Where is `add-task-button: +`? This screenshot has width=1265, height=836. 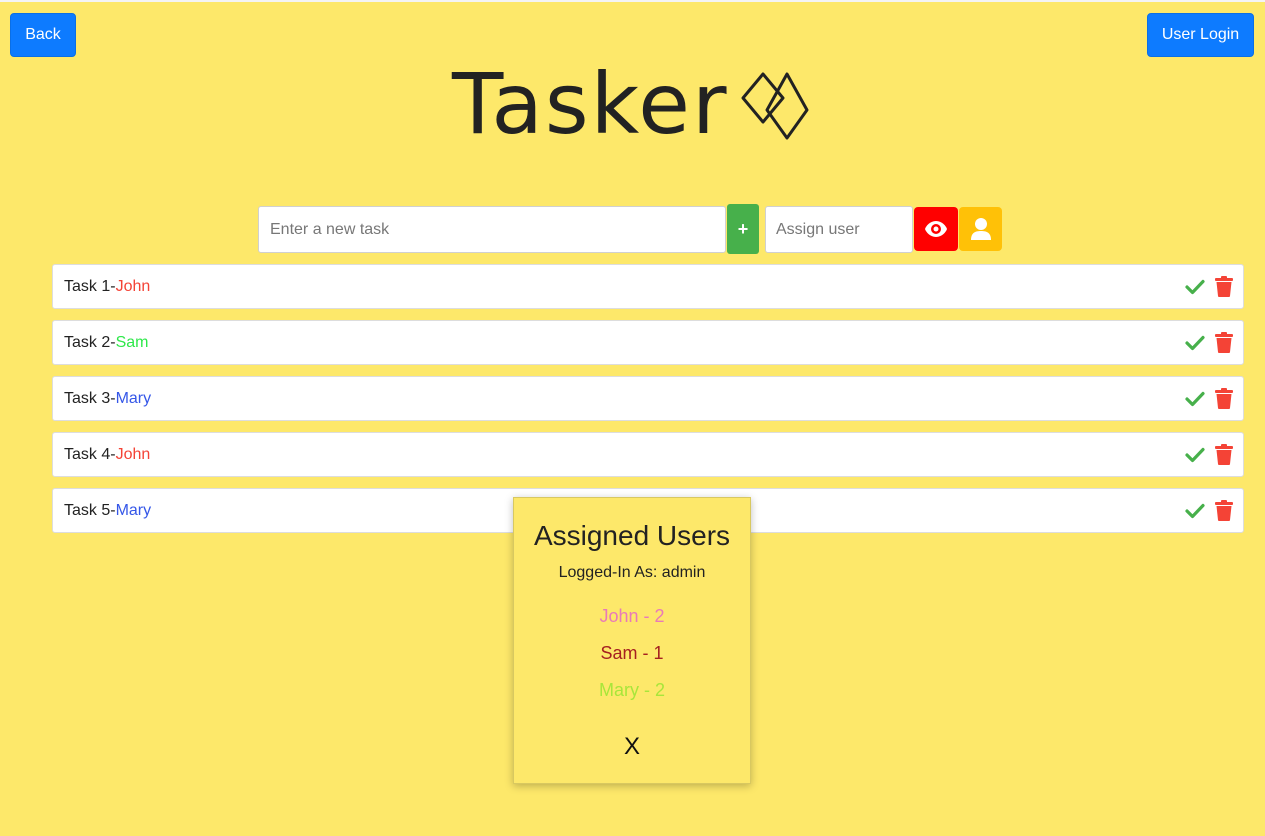
add-task-button: + is located at coordinates (743, 229).